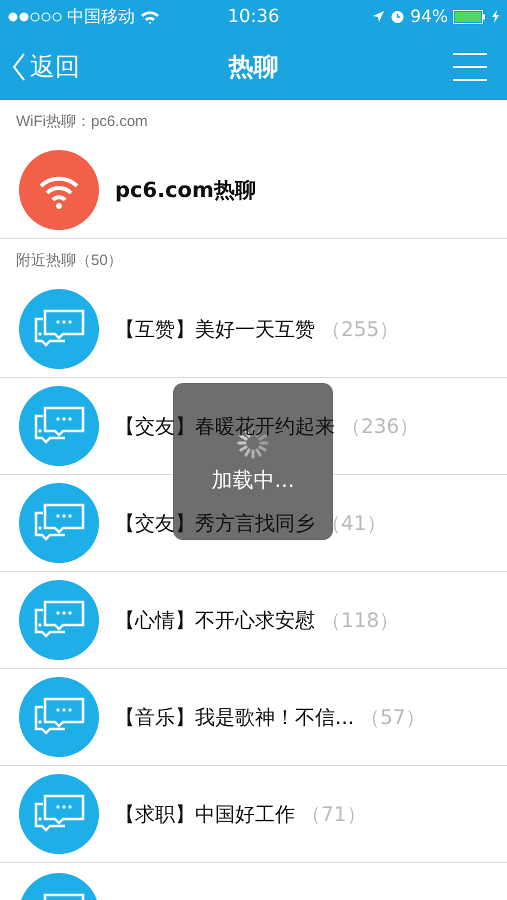 The height and width of the screenshot is (900, 507). Describe the element at coordinates (380, 426) in the screenshot. I see `member-count: （236）` at that location.